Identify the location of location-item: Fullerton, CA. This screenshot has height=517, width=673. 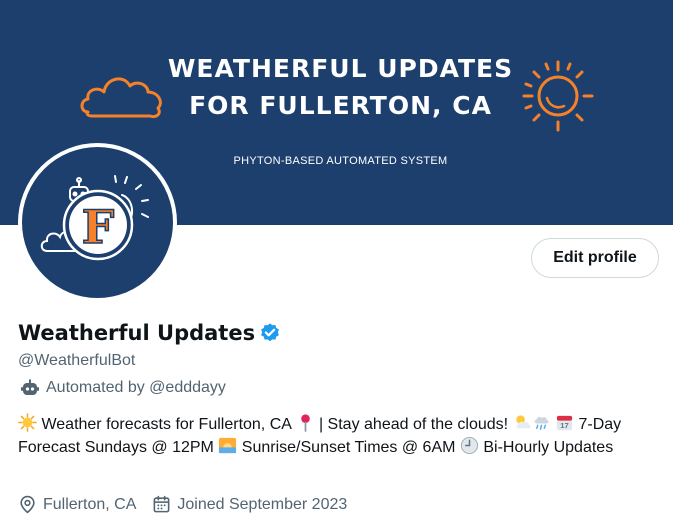
(77, 504).